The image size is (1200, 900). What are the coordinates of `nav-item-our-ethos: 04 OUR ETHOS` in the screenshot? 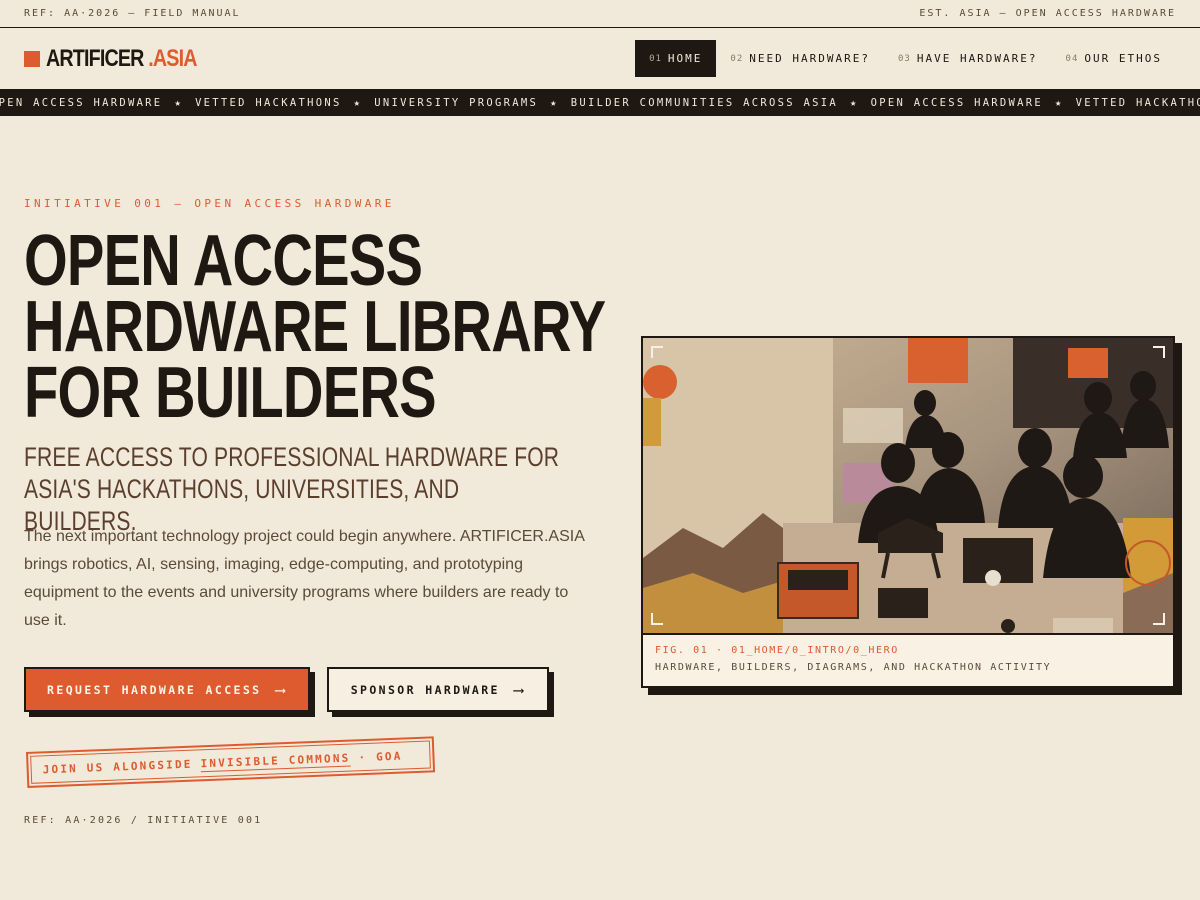 It's located at (1114, 58).